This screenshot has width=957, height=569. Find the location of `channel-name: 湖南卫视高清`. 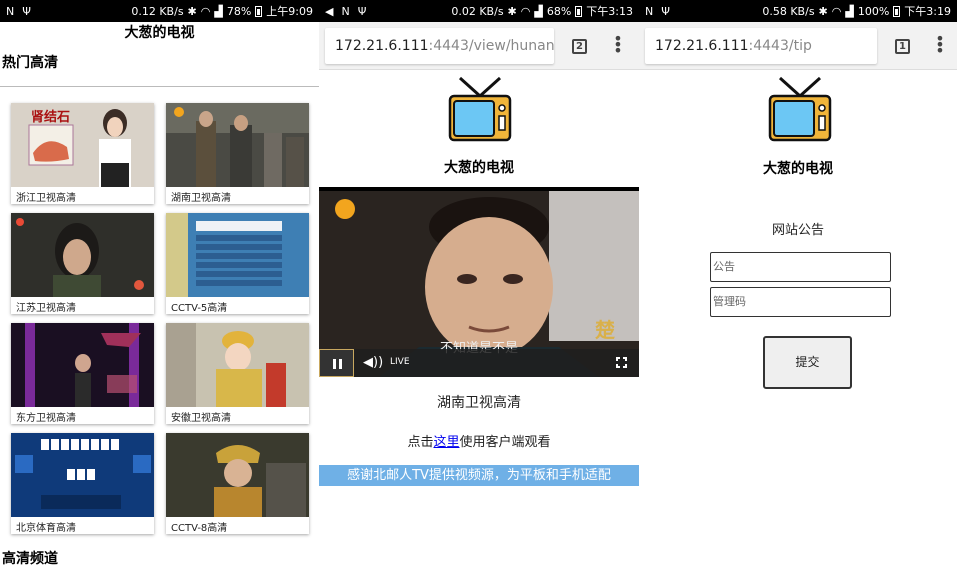

channel-name: 湖南卫视高清 is located at coordinates (479, 403).